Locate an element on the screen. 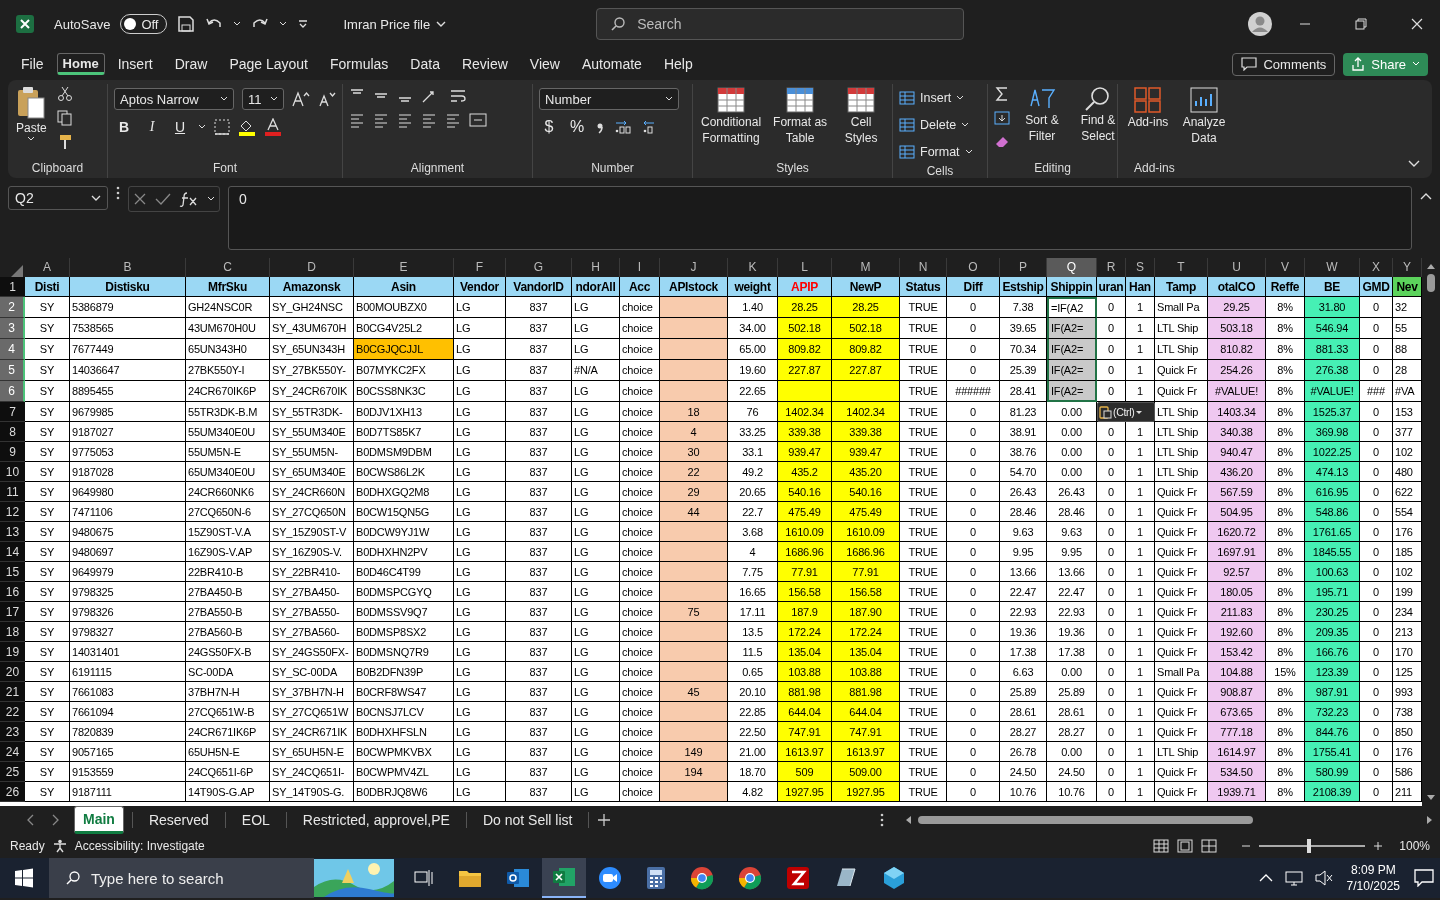 This screenshot has height=900, width=1440. number-style-button: $ is located at coordinates (549, 127).